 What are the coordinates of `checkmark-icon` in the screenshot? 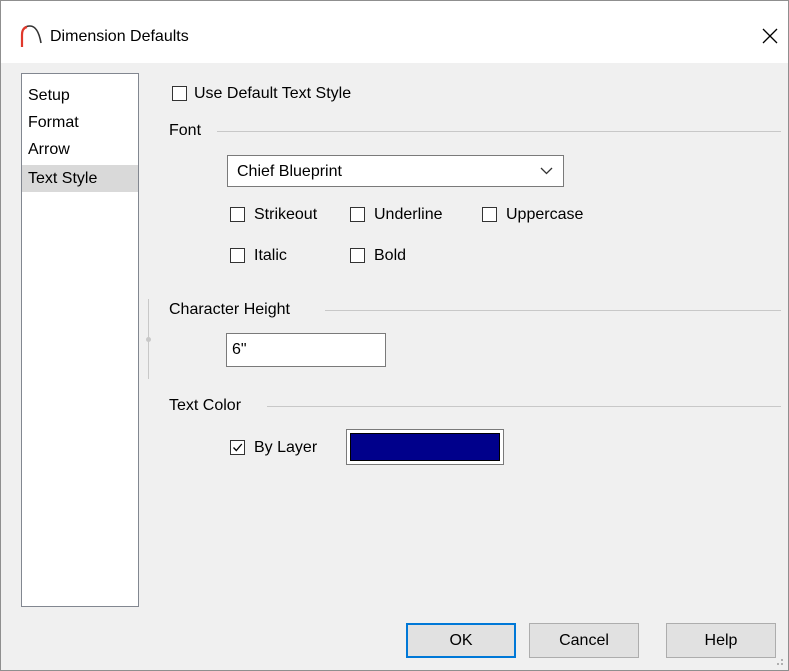 It's located at (238, 447).